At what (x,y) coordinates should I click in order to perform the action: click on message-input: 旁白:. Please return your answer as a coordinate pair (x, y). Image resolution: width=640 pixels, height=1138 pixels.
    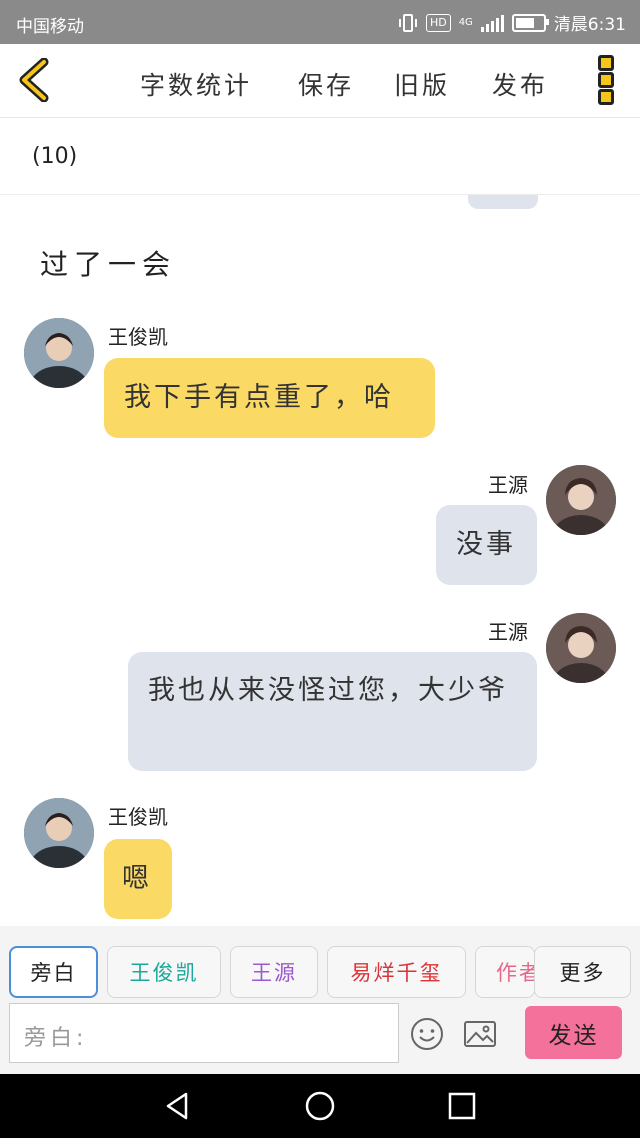
    Looking at the image, I should click on (204, 1033).